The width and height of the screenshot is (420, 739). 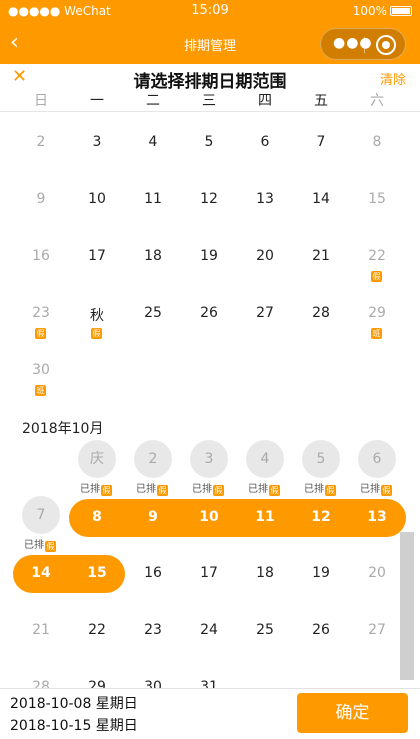 I want to click on weekday-label: 二, so click(x=153, y=101).